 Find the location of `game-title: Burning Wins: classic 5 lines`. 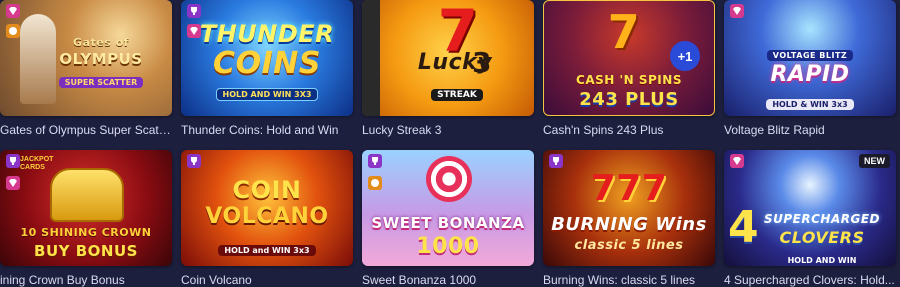

game-title: Burning Wins: classic 5 lines is located at coordinates (629, 280).